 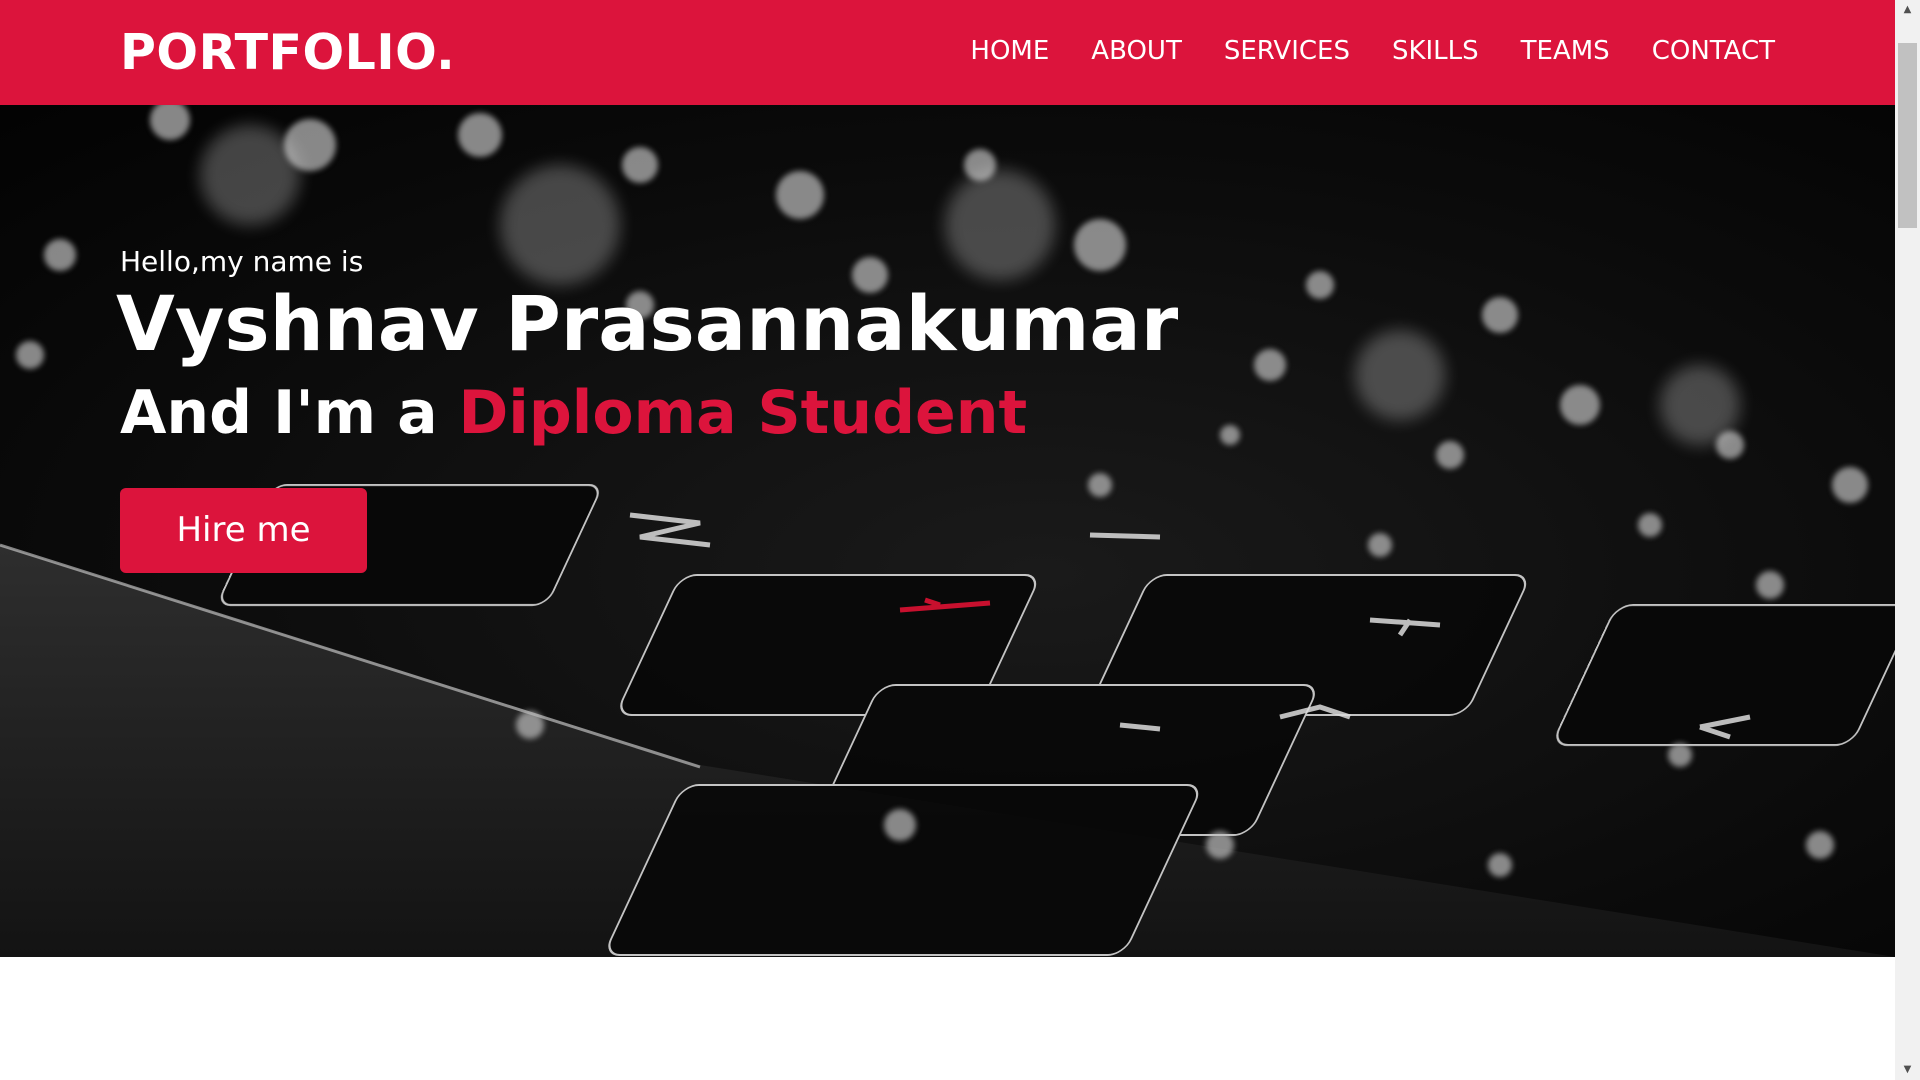 I want to click on nav-link-home: HOME, so click(x=1009, y=51).